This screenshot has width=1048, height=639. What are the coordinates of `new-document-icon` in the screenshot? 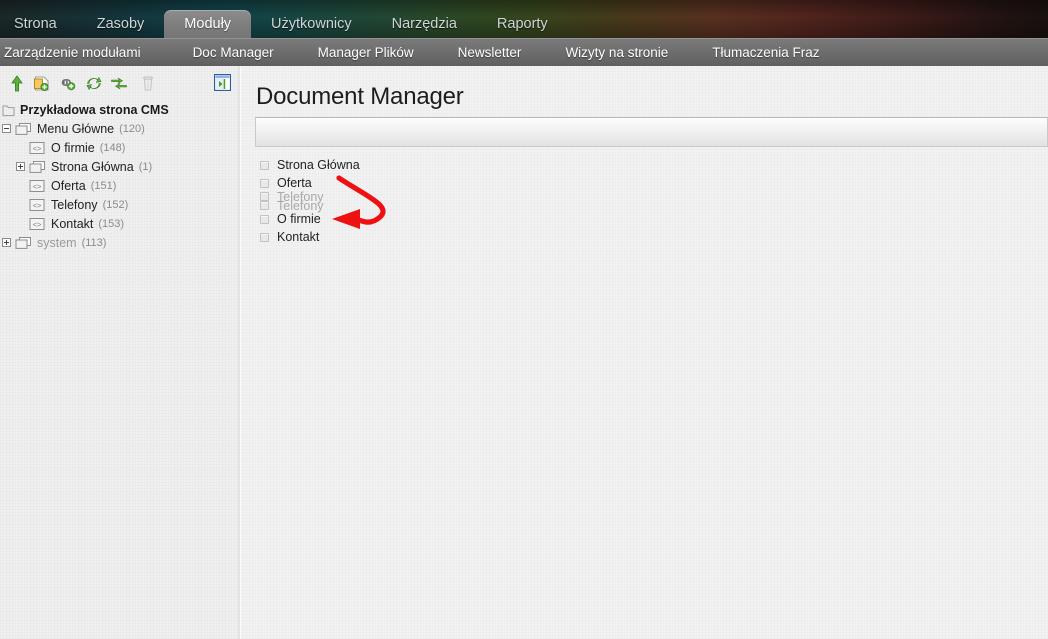 It's located at (42, 83).